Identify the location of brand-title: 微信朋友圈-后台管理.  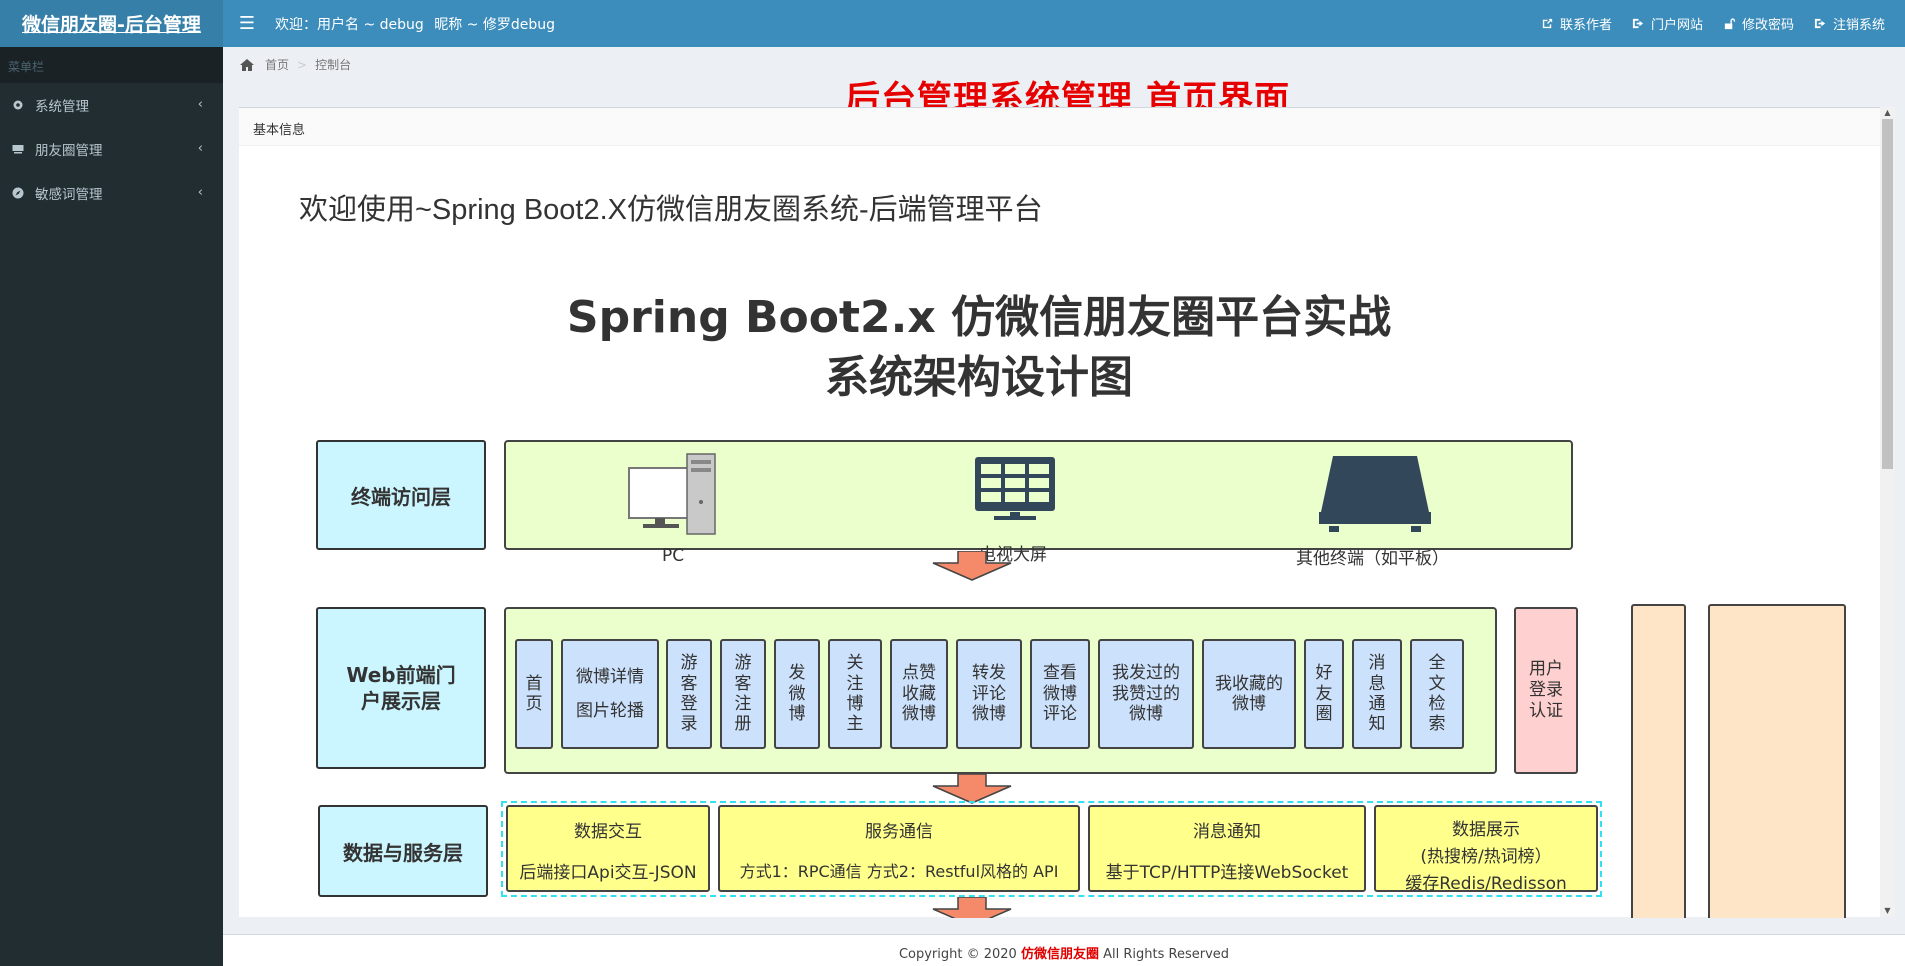
(111, 23).